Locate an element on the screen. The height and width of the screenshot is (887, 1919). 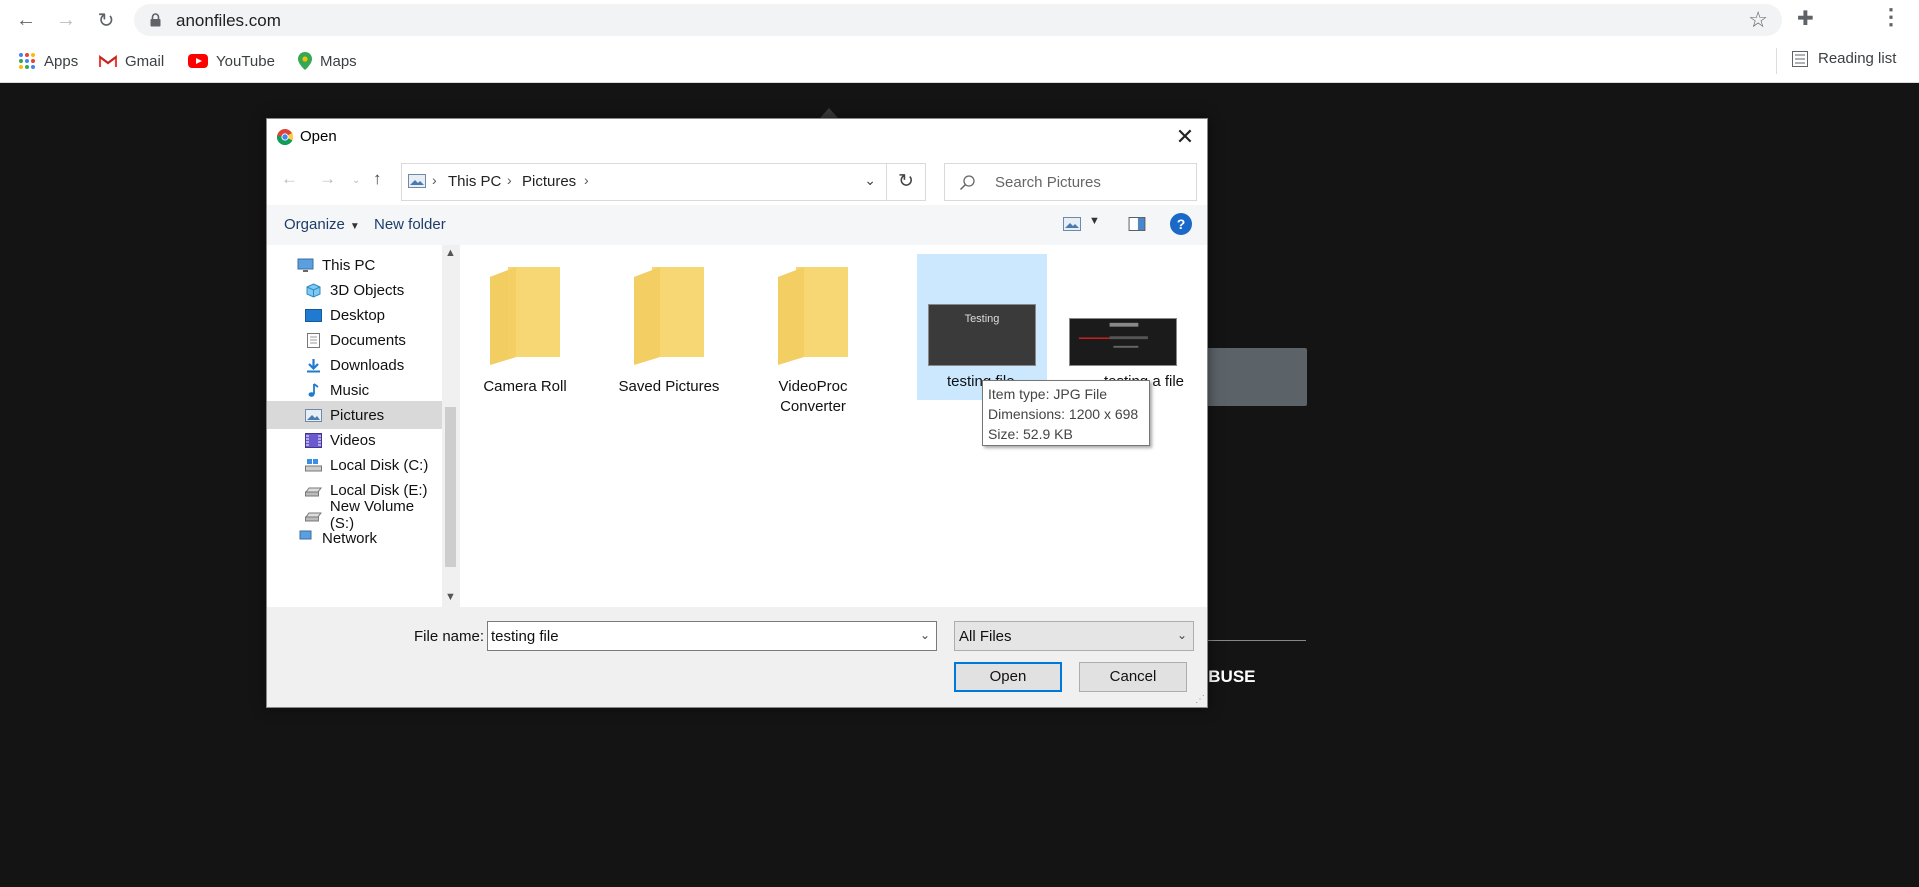
music-icon is located at coordinates (313, 389).